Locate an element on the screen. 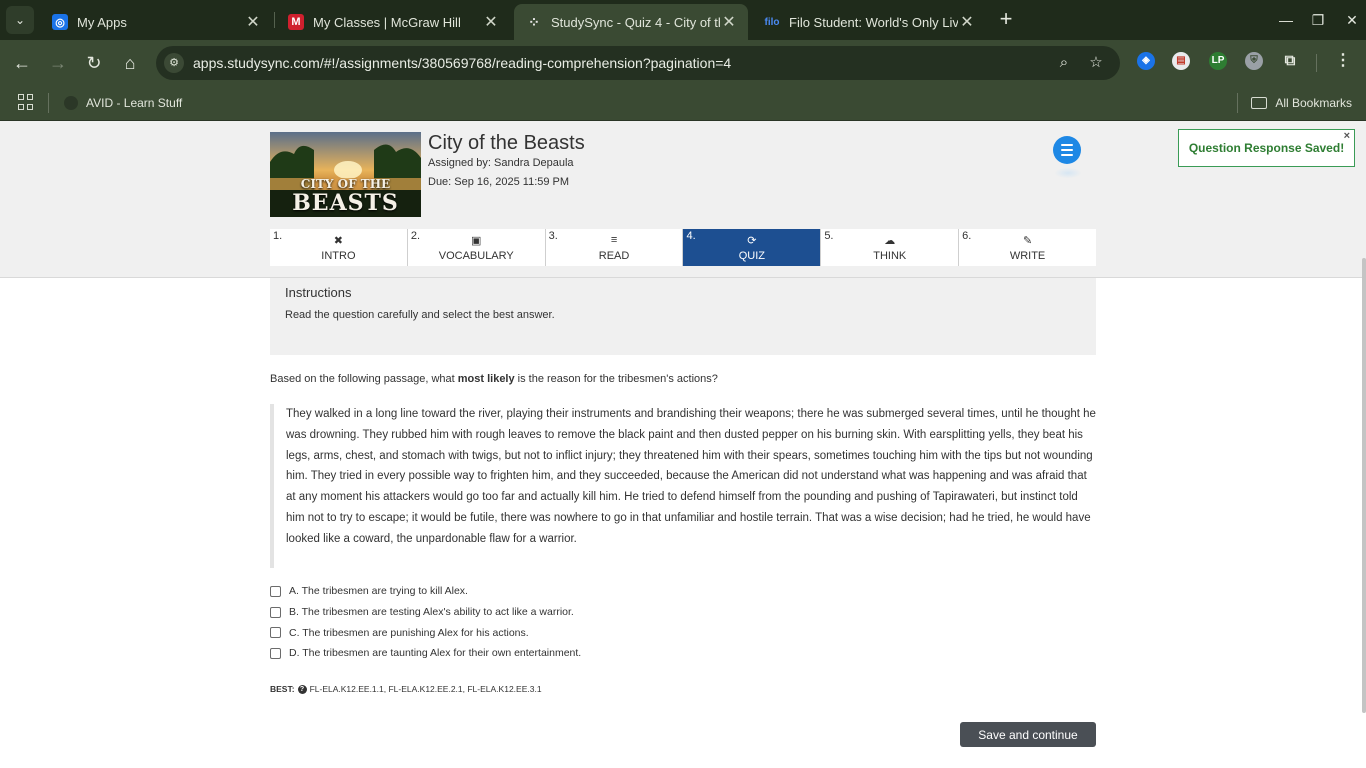 This screenshot has height=768, width=1366. question-text-start: Based on the following passage, what is located at coordinates (364, 379).